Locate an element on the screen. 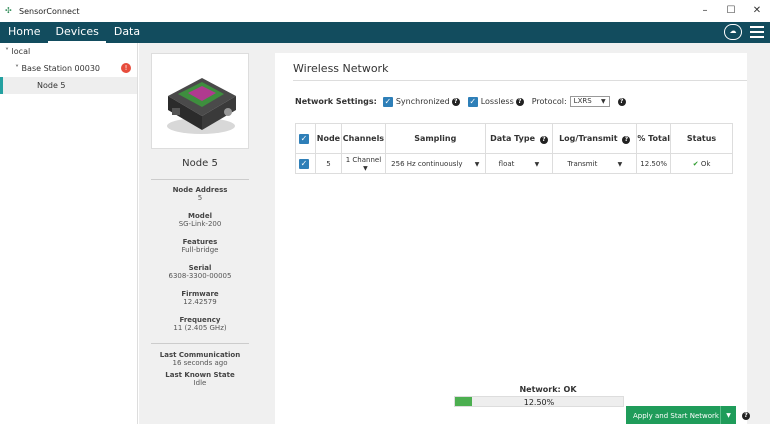 The height and width of the screenshot is (424, 770). prop-label: Features is located at coordinates (200, 242).